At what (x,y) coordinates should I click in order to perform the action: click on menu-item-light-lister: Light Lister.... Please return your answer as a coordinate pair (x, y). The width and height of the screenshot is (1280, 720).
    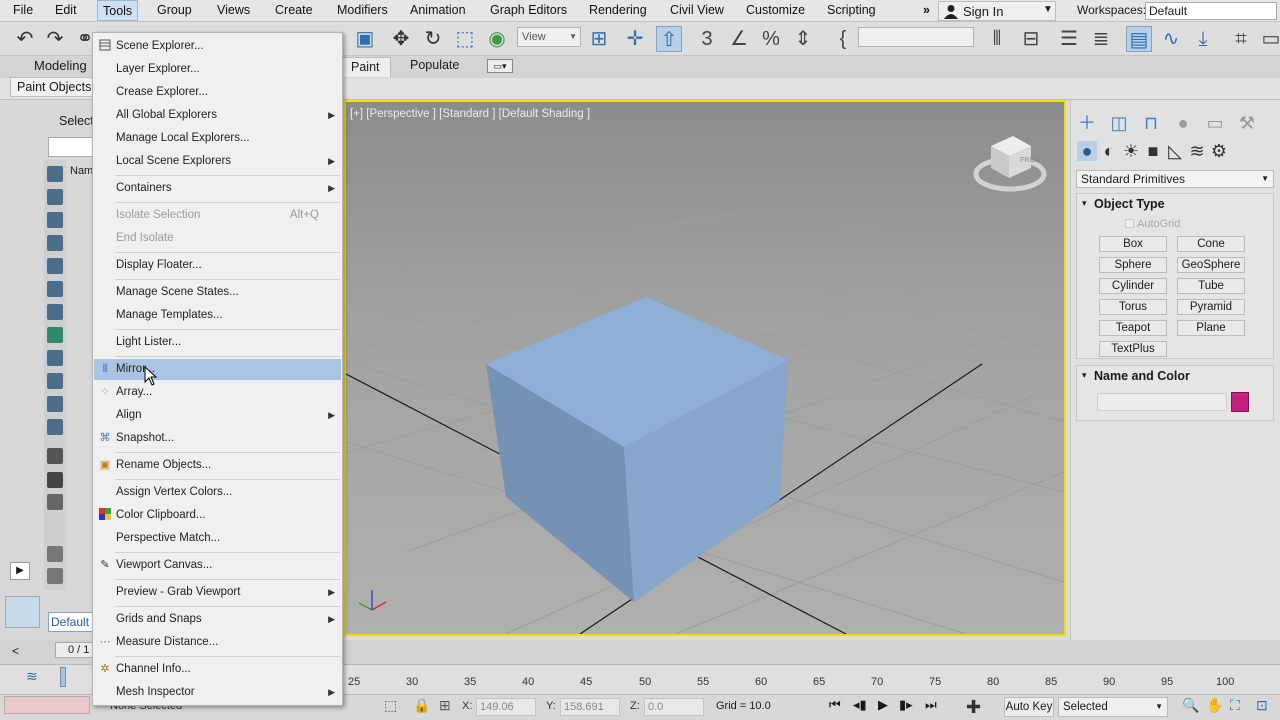
    Looking at the image, I should click on (217, 342).